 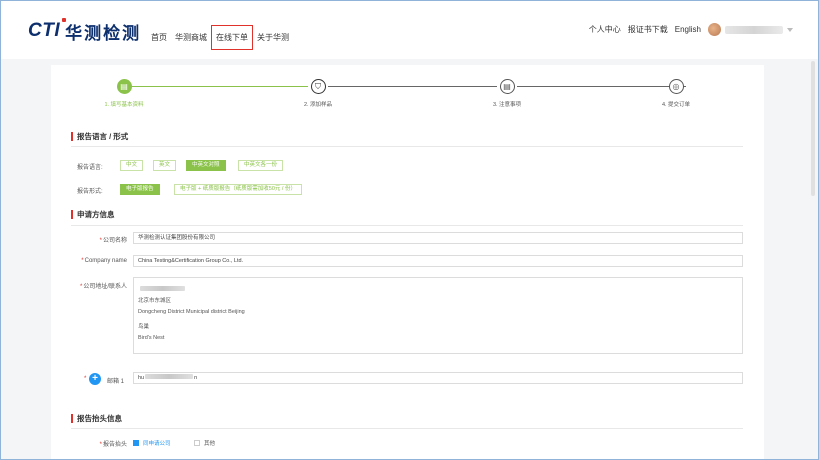 I want to click on address-line-3: 鸟巢, so click(x=144, y=327).